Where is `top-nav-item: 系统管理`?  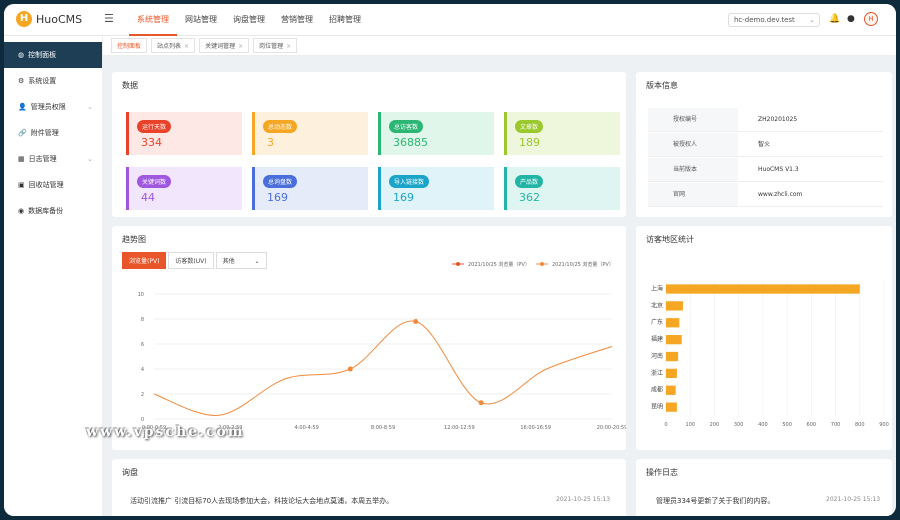 top-nav-item: 系统管理 is located at coordinates (153, 20).